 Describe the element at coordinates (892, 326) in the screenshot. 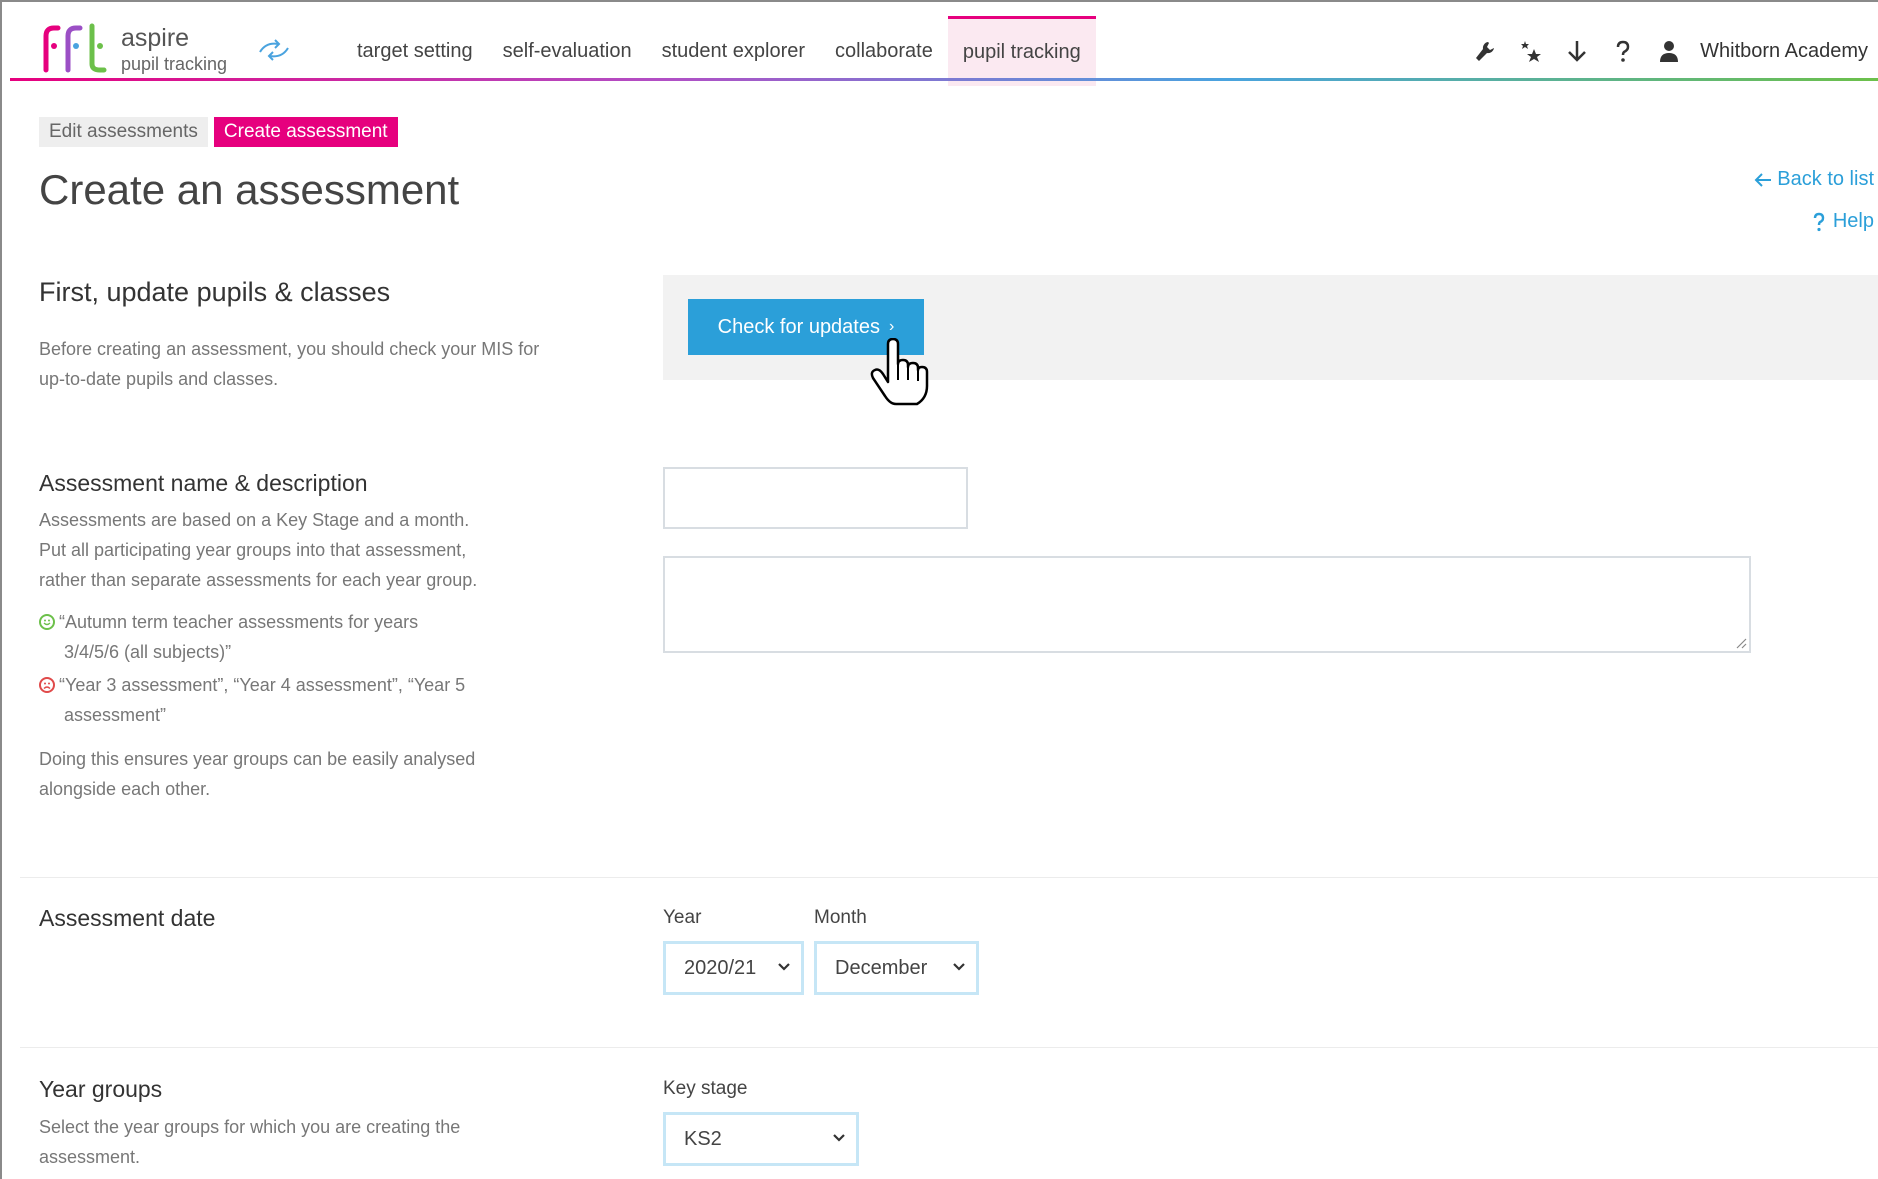

I see `chevron-right-icon: ›` at that location.